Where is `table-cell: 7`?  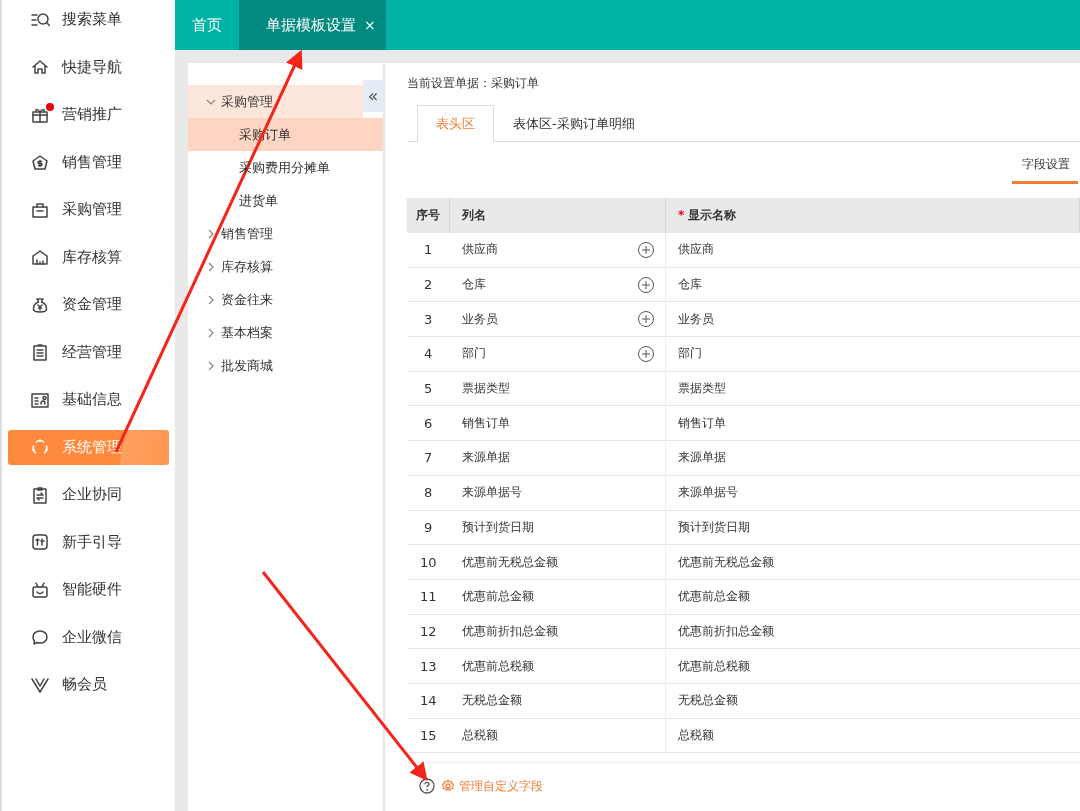 table-cell: 7 is located at coordinates (428, 458).